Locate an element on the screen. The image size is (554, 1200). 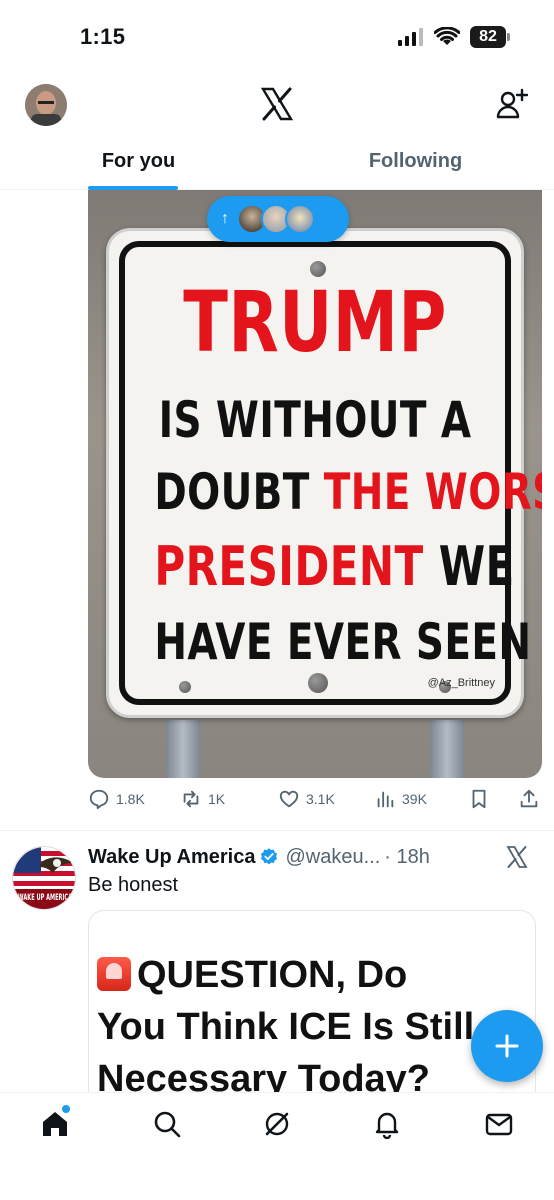
top-header: For you Following is located at coordinates (277, 131).